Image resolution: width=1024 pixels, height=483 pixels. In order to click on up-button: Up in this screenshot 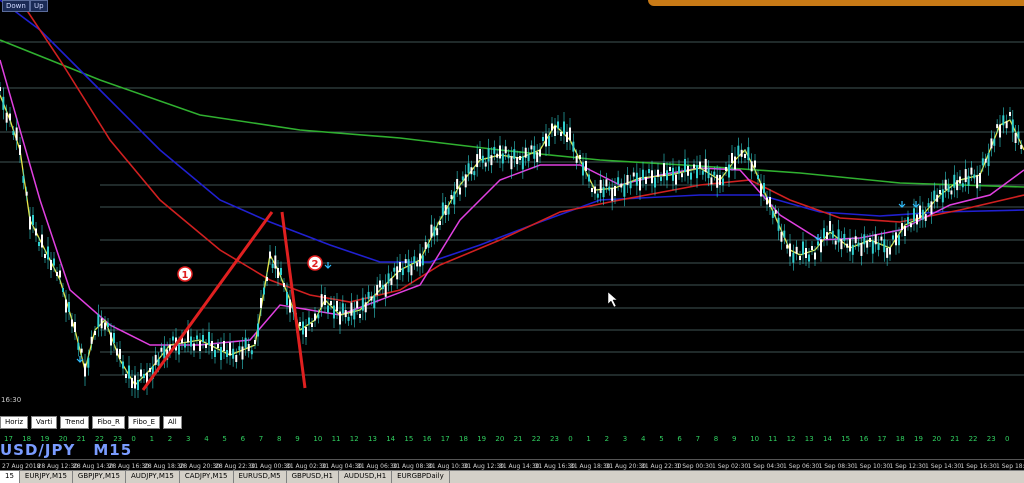, I will do `click(39, 6)`.